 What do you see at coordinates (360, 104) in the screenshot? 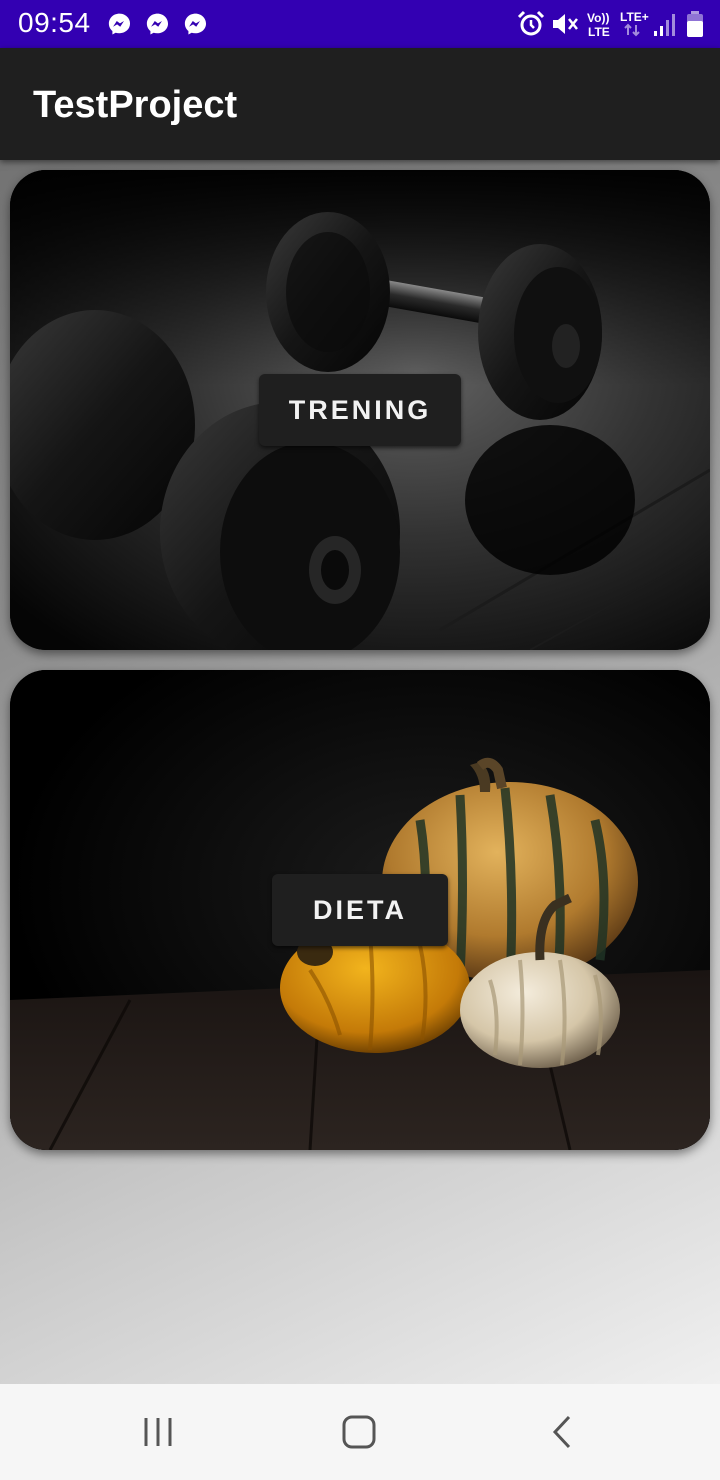
I see `app-bar: TestProject` at bounding box center [360, 104].